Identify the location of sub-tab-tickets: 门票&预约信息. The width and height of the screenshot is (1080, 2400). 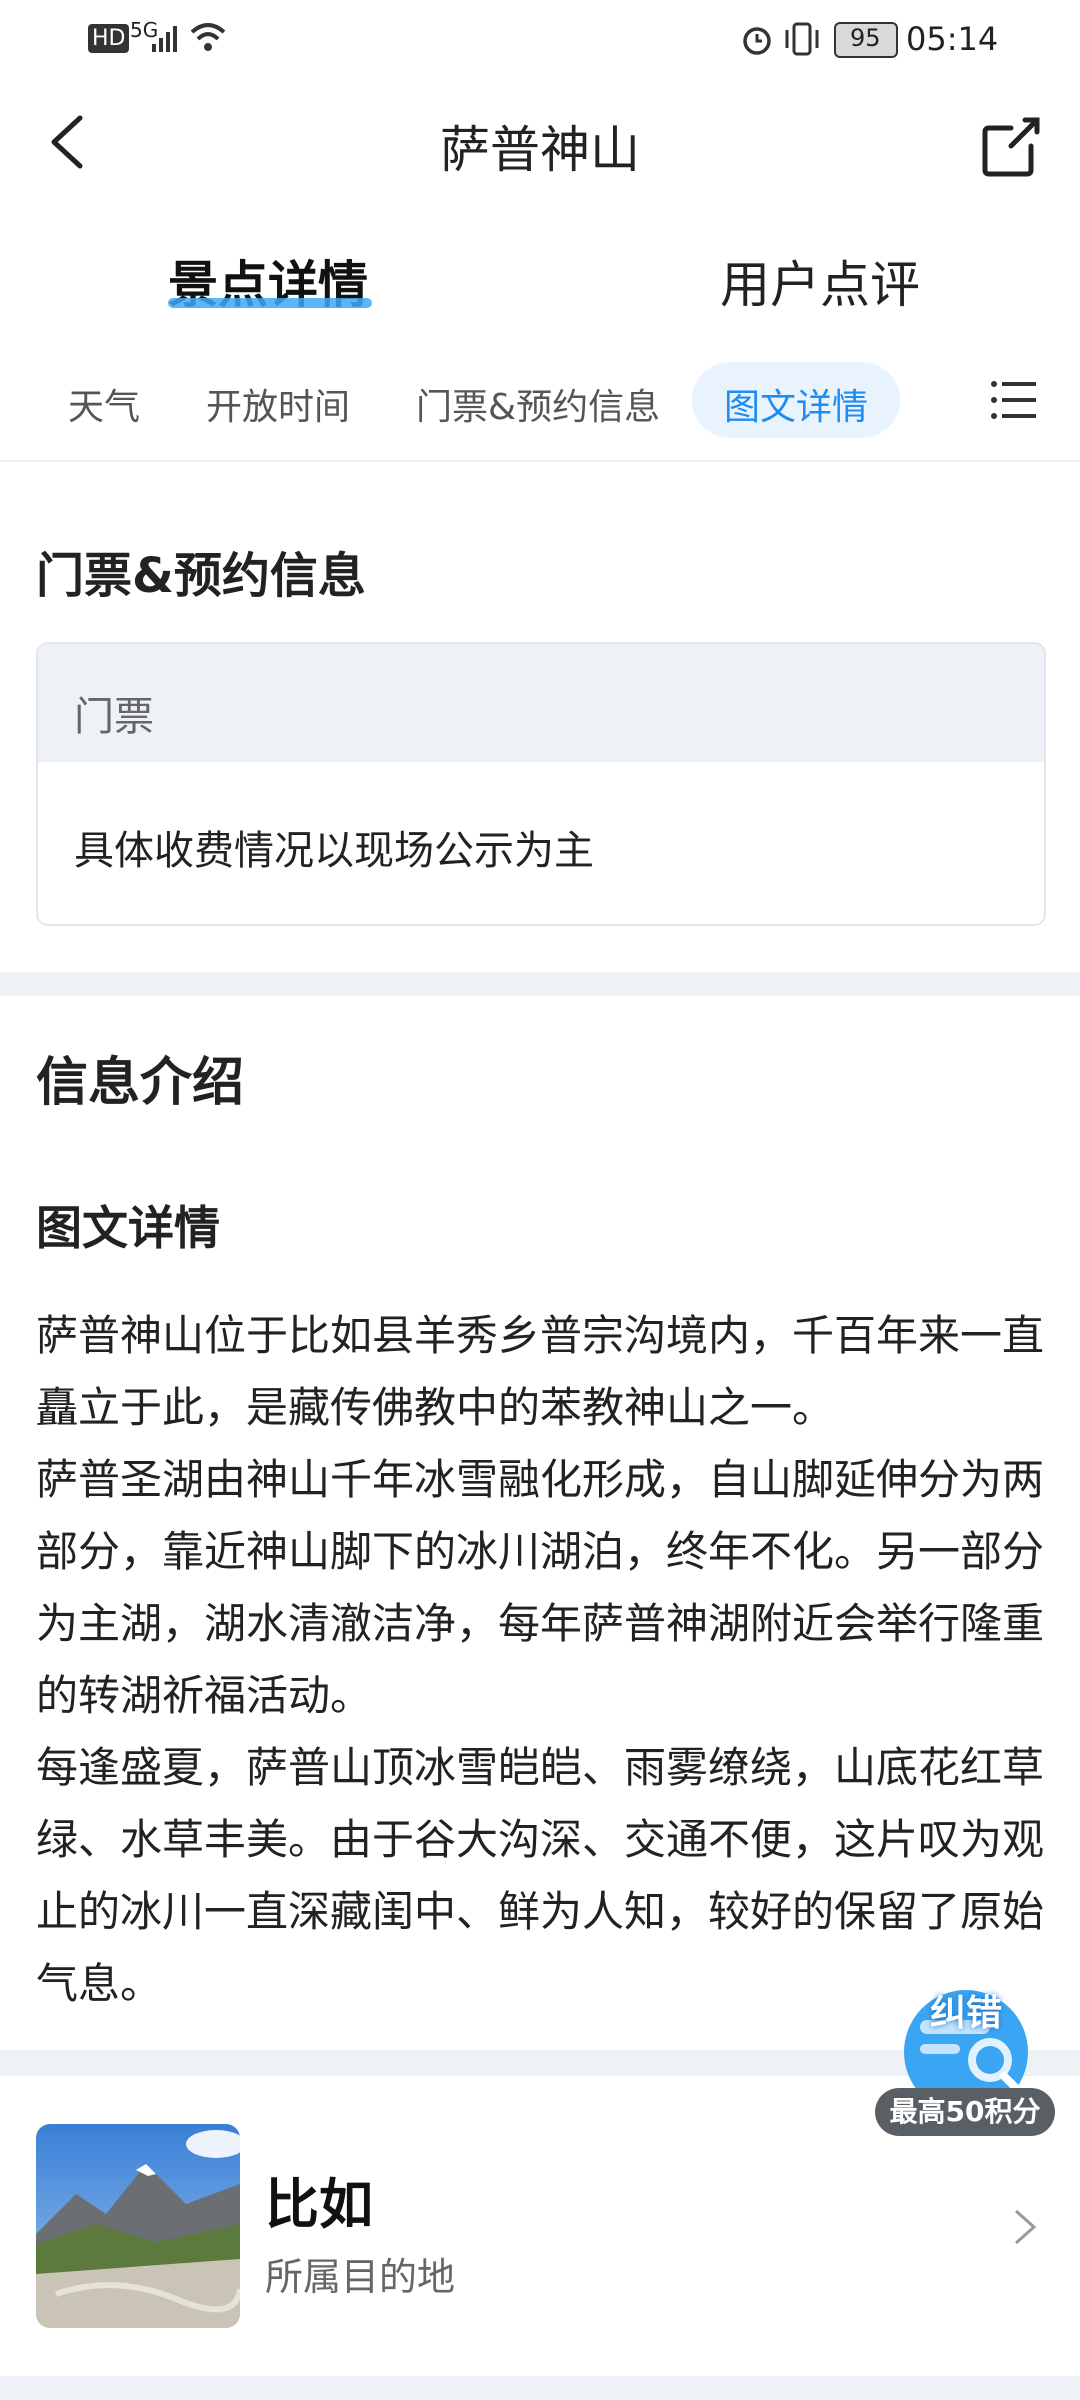
(538, 404).